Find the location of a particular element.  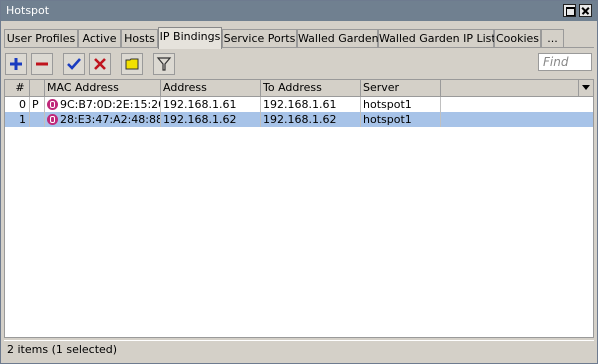

tab-service-ports: Service Ports is located at coordinates (259, 38).